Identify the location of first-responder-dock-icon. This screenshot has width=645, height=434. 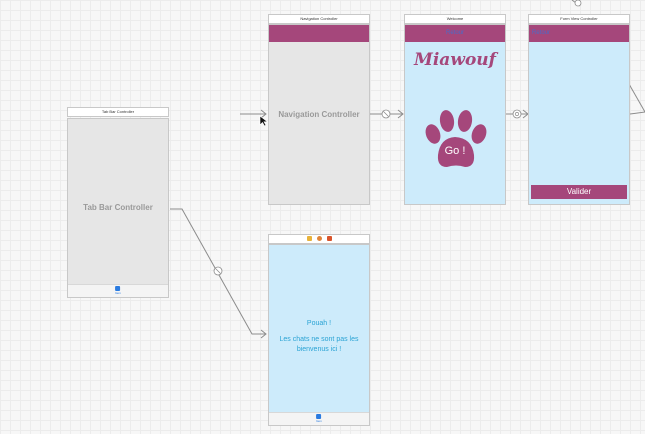
(319, 238).